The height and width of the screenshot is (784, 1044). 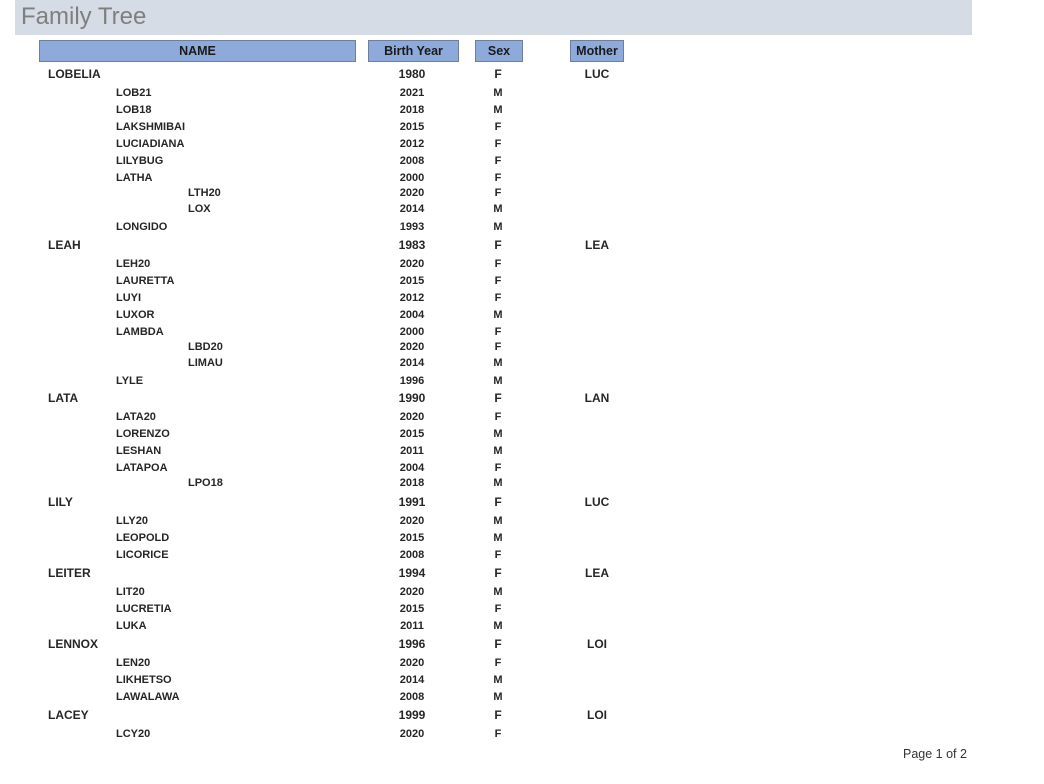 I want to click on person-name: LPO18, so click(x=205, y=483).